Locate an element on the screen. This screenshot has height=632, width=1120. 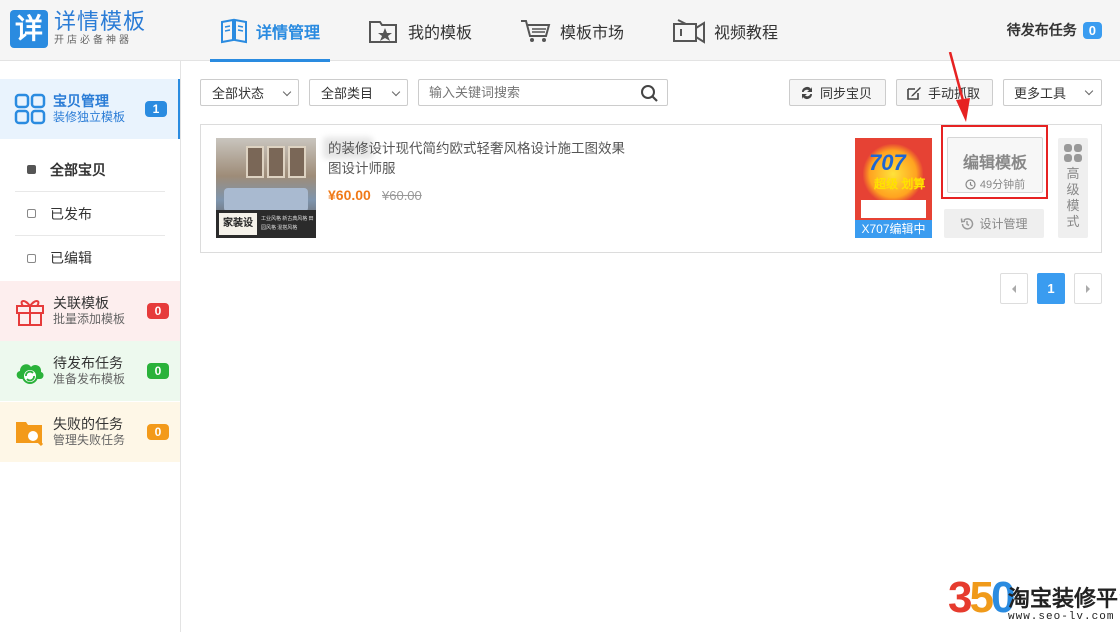
sidebar-item-linked-templates: 关联模板 批量添加模板 0 is located at coordinates (90, 311).